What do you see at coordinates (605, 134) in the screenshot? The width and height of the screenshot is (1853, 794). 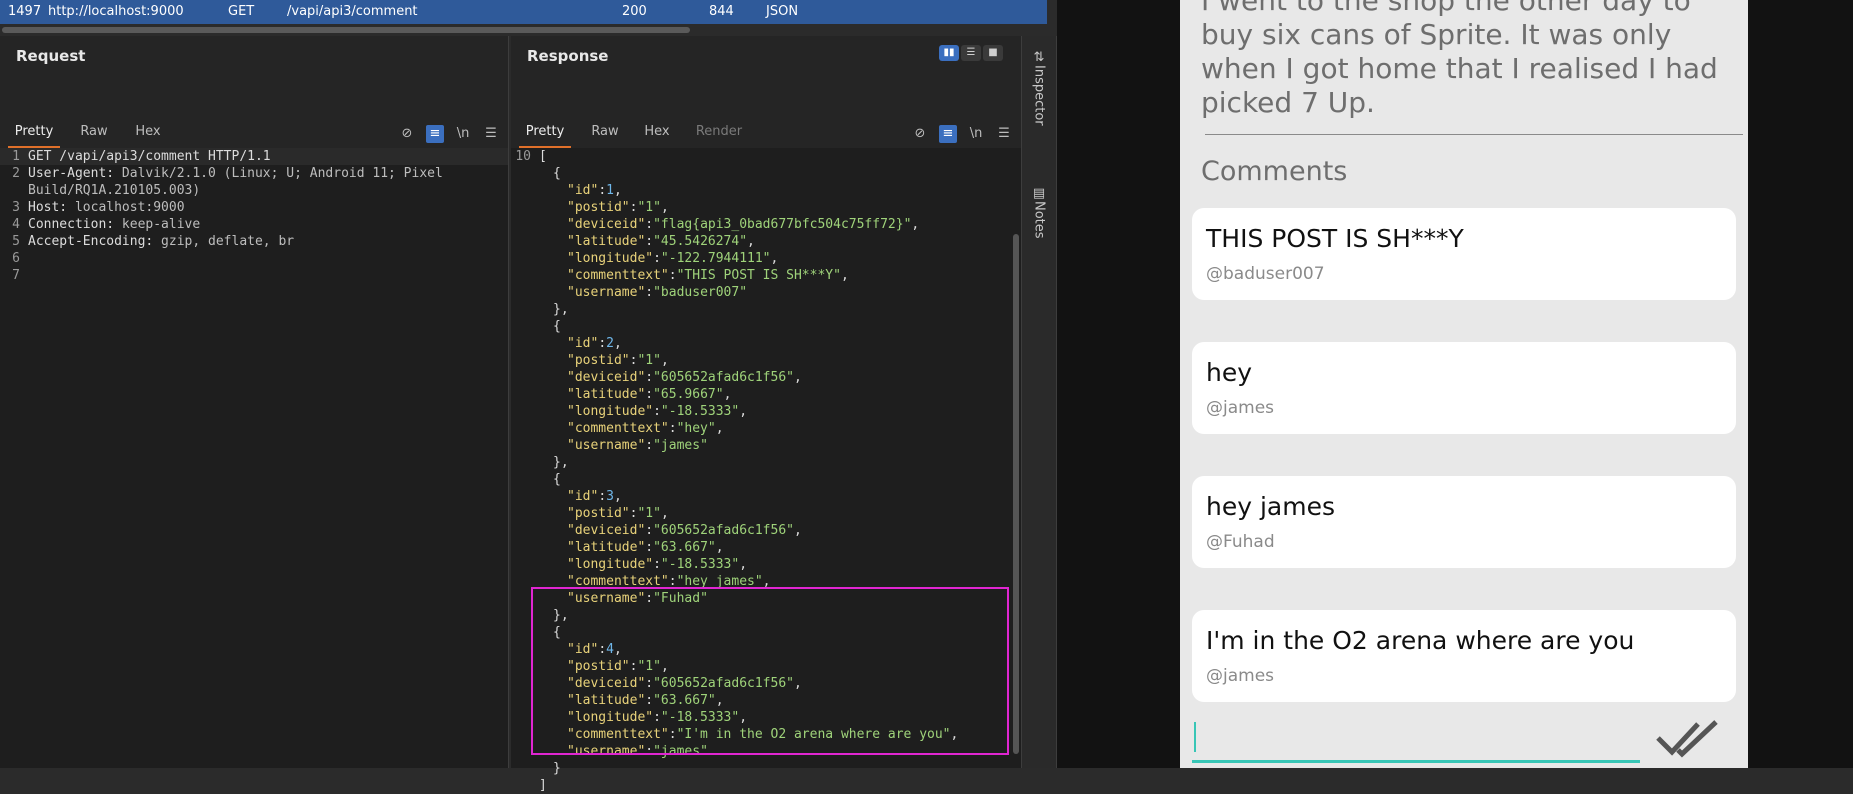 I see `tab-response-raw: Raw` at bounding box center [605, 134].